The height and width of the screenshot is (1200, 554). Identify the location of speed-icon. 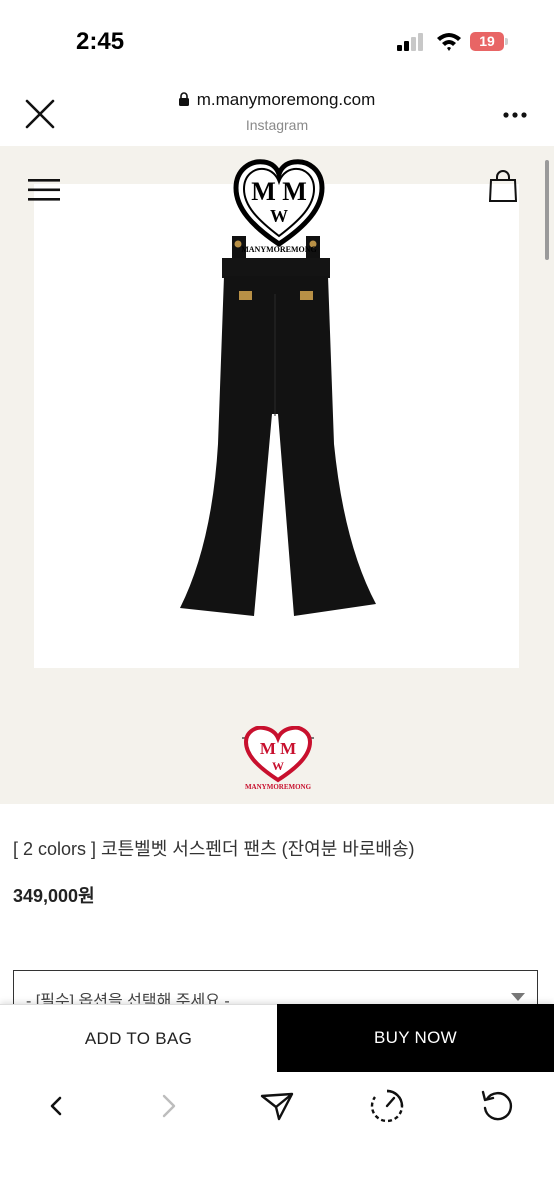
(387, 1106).